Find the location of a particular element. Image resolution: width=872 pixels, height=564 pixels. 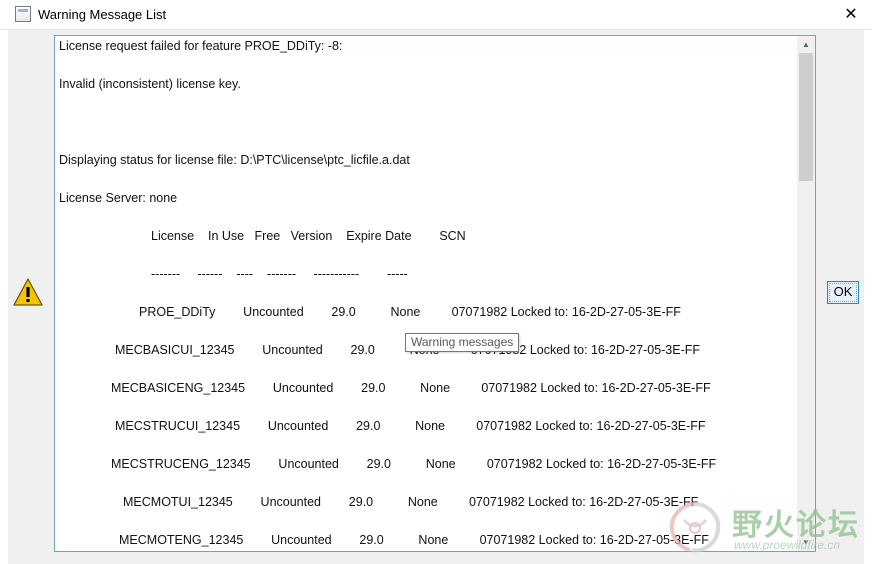

watermark-url: www.proewildfire.cn is located at coordinates (787, 545).